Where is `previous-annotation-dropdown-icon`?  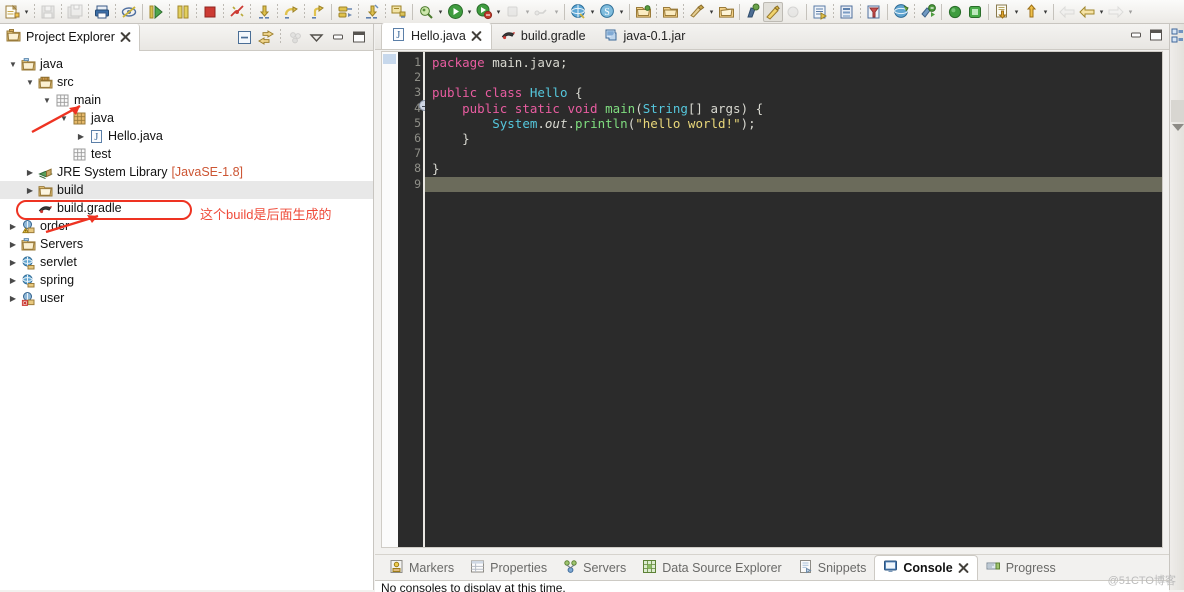 previous-annotation-dropdown-icon is located at coordinates (1101, 12).